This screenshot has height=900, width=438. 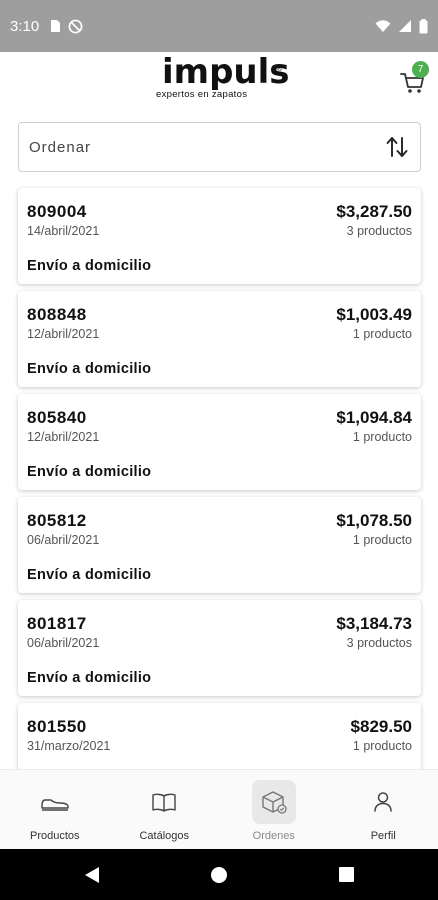 What do you see at coordinates (226, 72) in the screenshot?
I see `logo-word: impuls` at bounding box center [226, 72].